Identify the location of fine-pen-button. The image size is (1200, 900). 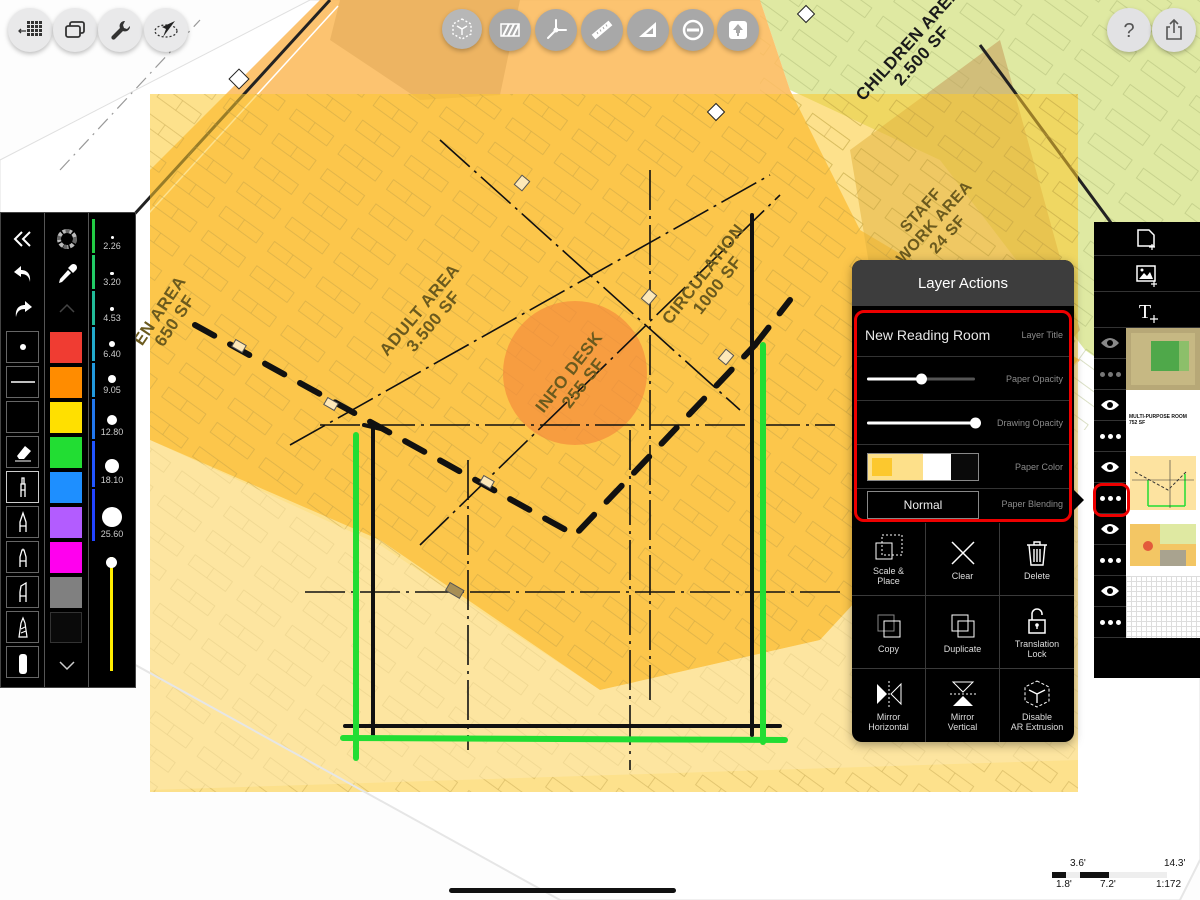
(22, 487).